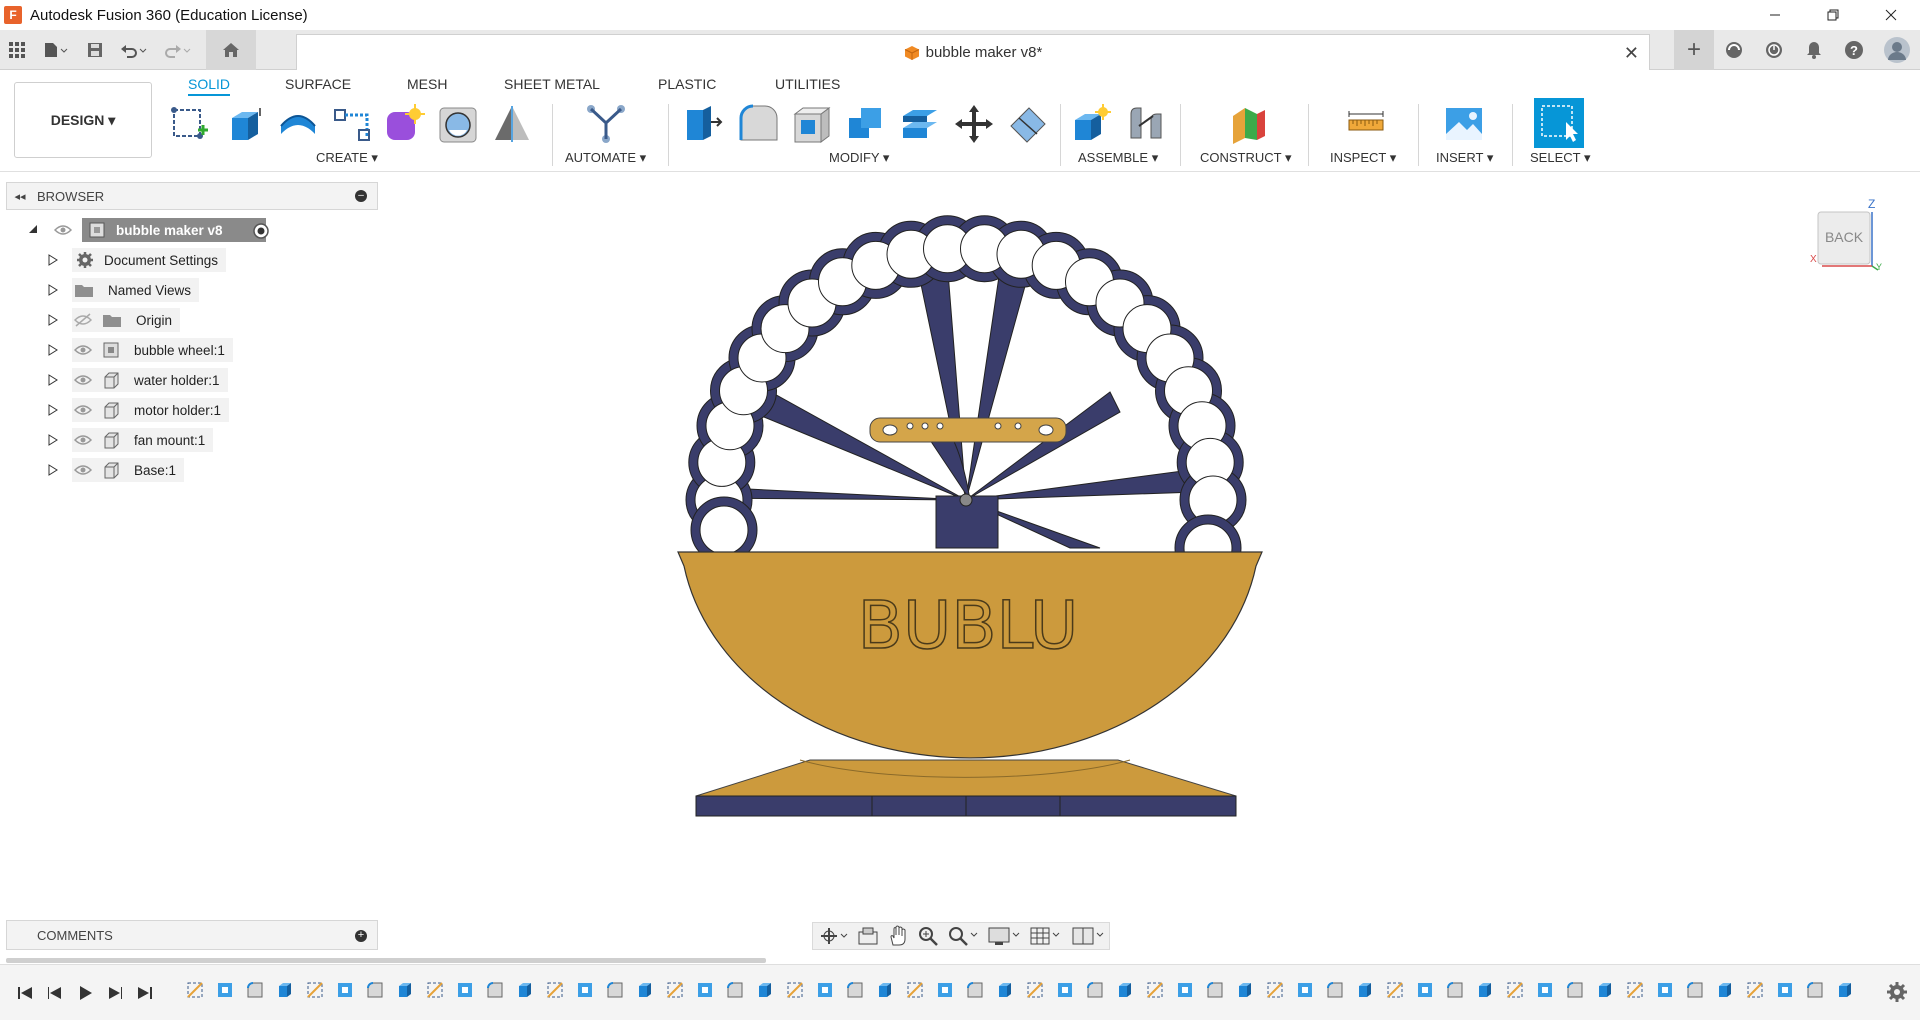 The height and width of the screenshot is (1020, 1920). What do you see at coordinates (1088, 936) in the screenshot?
I see `viewports-icon` at bounding box center [1088, 936].